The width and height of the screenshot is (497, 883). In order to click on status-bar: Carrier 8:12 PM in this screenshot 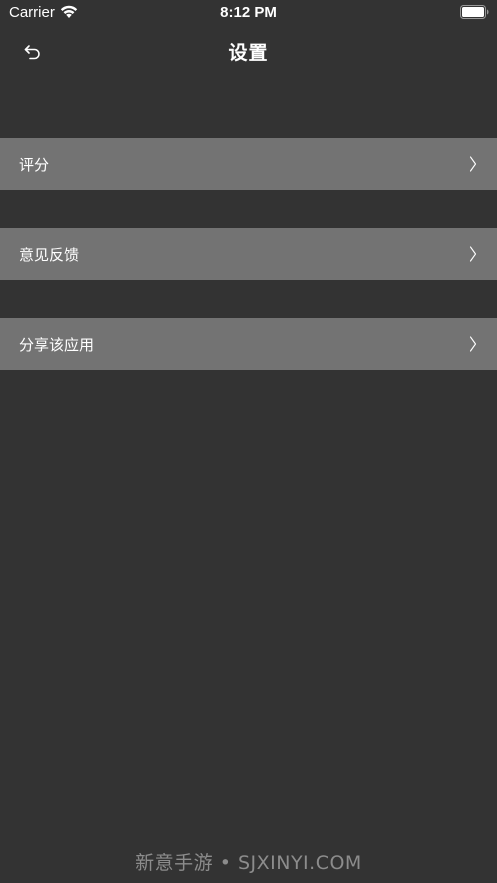, I will do `click(248, 13)`.